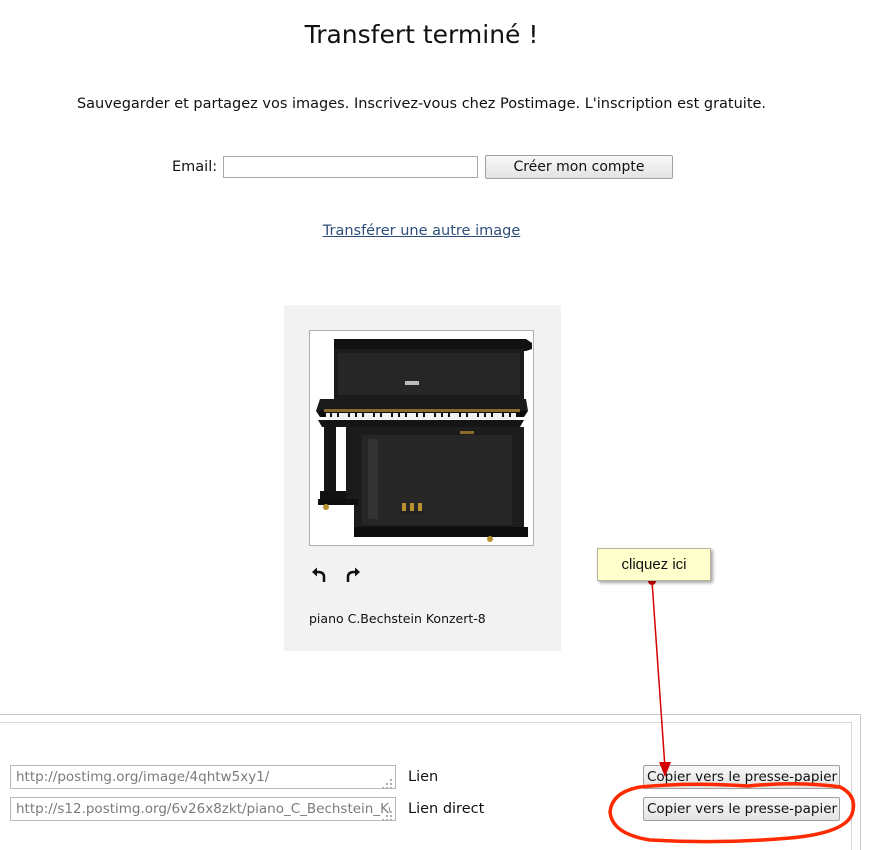 The height and width of the screenshot is (850, 877). Describe the element at coordinates (654, 564) in the screenshot. I see `callout-tooltip: cliquez ici` at that location.